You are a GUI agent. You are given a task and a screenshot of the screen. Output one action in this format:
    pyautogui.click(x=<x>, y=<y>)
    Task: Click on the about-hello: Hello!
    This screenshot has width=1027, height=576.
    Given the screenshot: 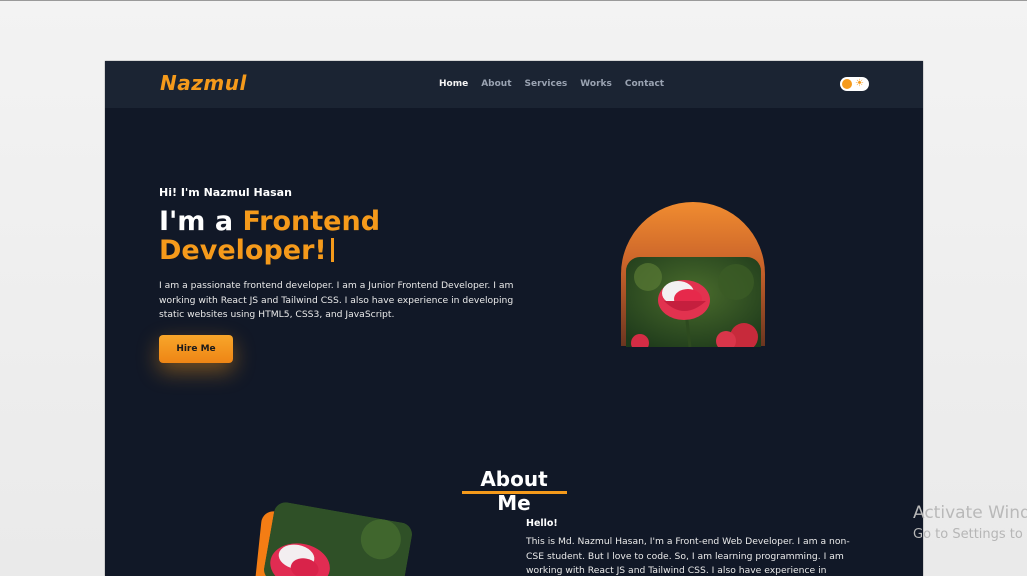 What is the action you would take?
    pyautogui.click(x=542, y=523)
    